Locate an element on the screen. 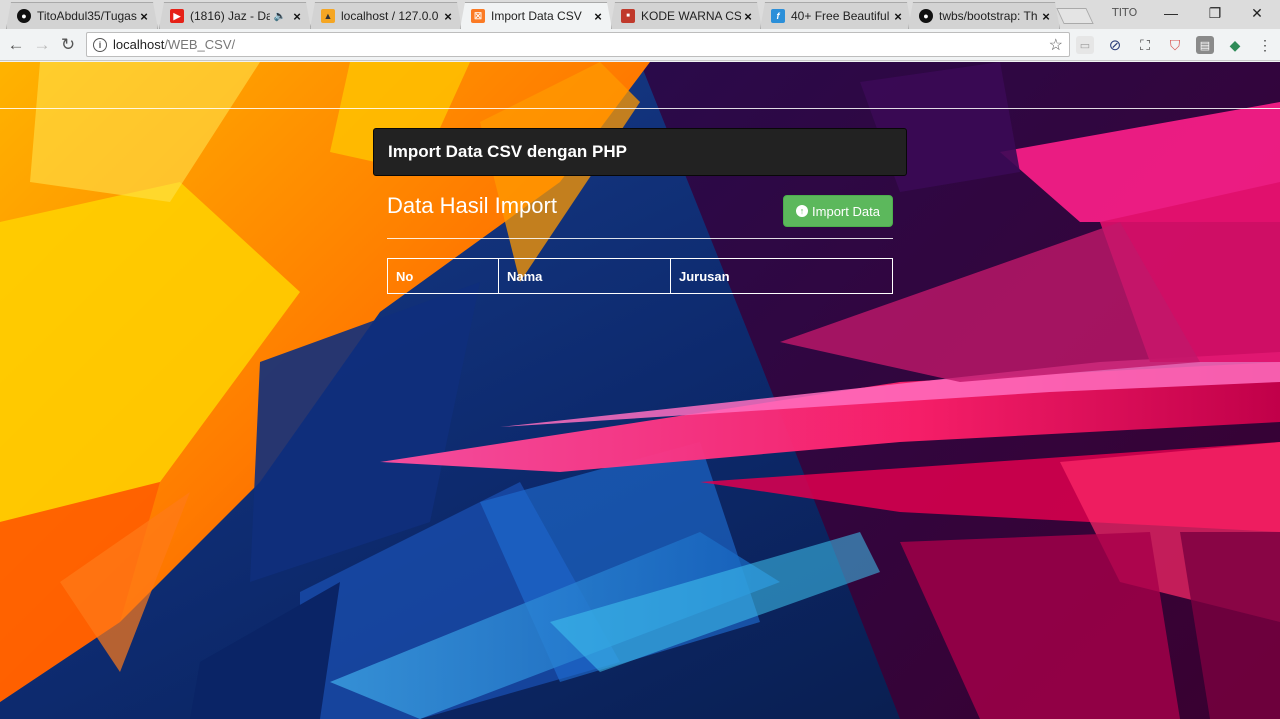  address-bar: i localhost/WEB_CSV/ ☆ is located at coordinates (578, 44).